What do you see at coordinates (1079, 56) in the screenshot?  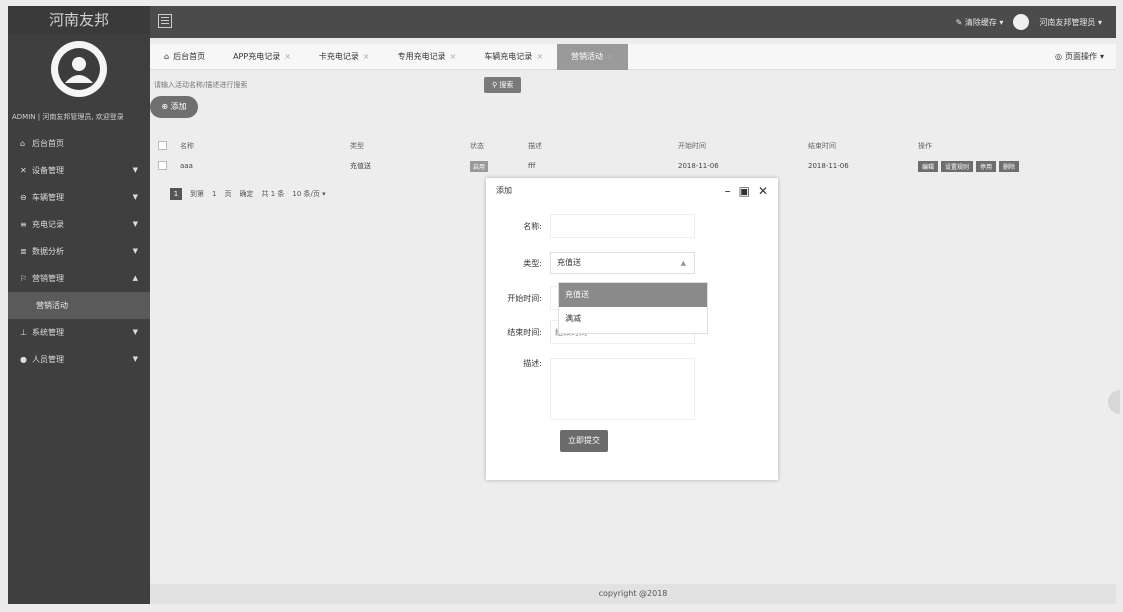 I see `page-operations-menu: ◎ 页面操作 ▾` at bounding box center [1079, 56].